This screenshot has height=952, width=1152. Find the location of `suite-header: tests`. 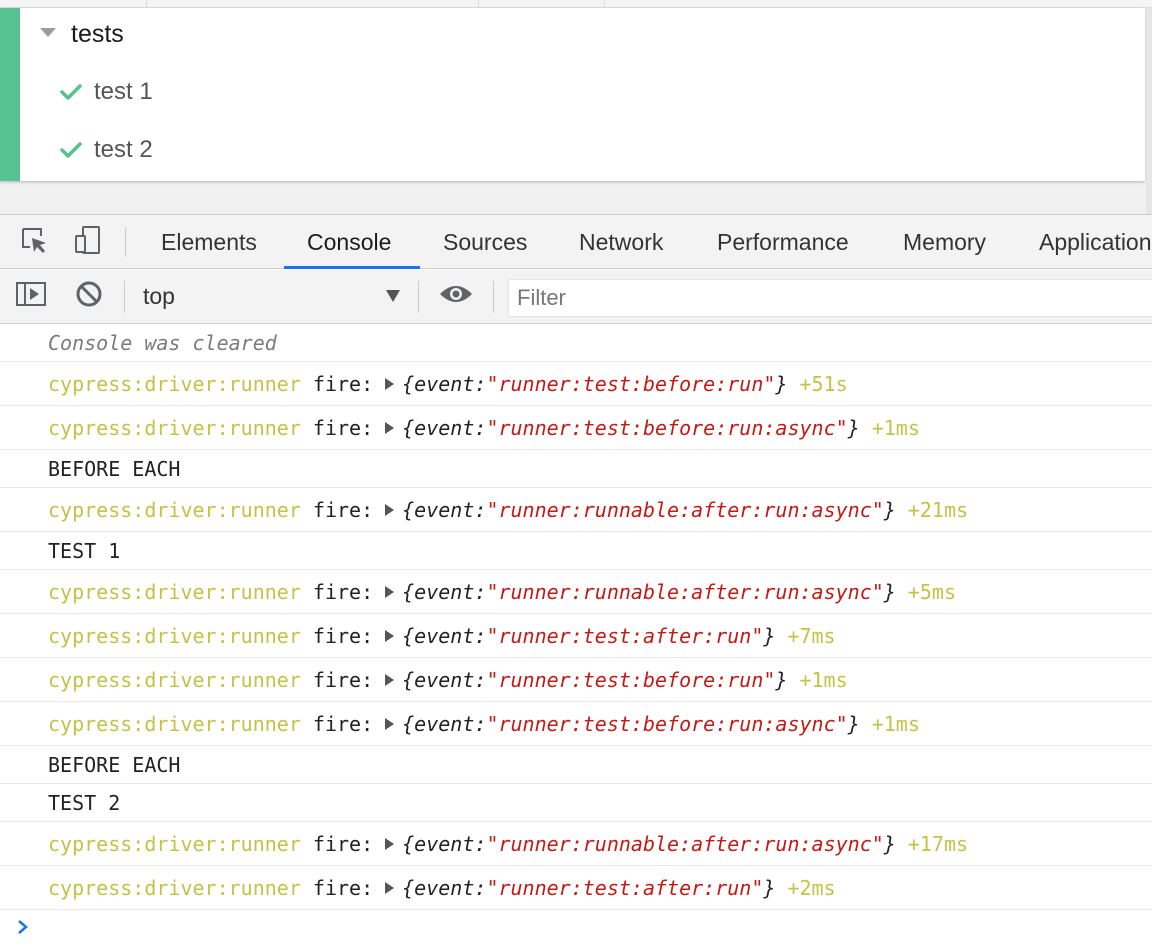

suite-header: tests is located at coordinates (82, 34).